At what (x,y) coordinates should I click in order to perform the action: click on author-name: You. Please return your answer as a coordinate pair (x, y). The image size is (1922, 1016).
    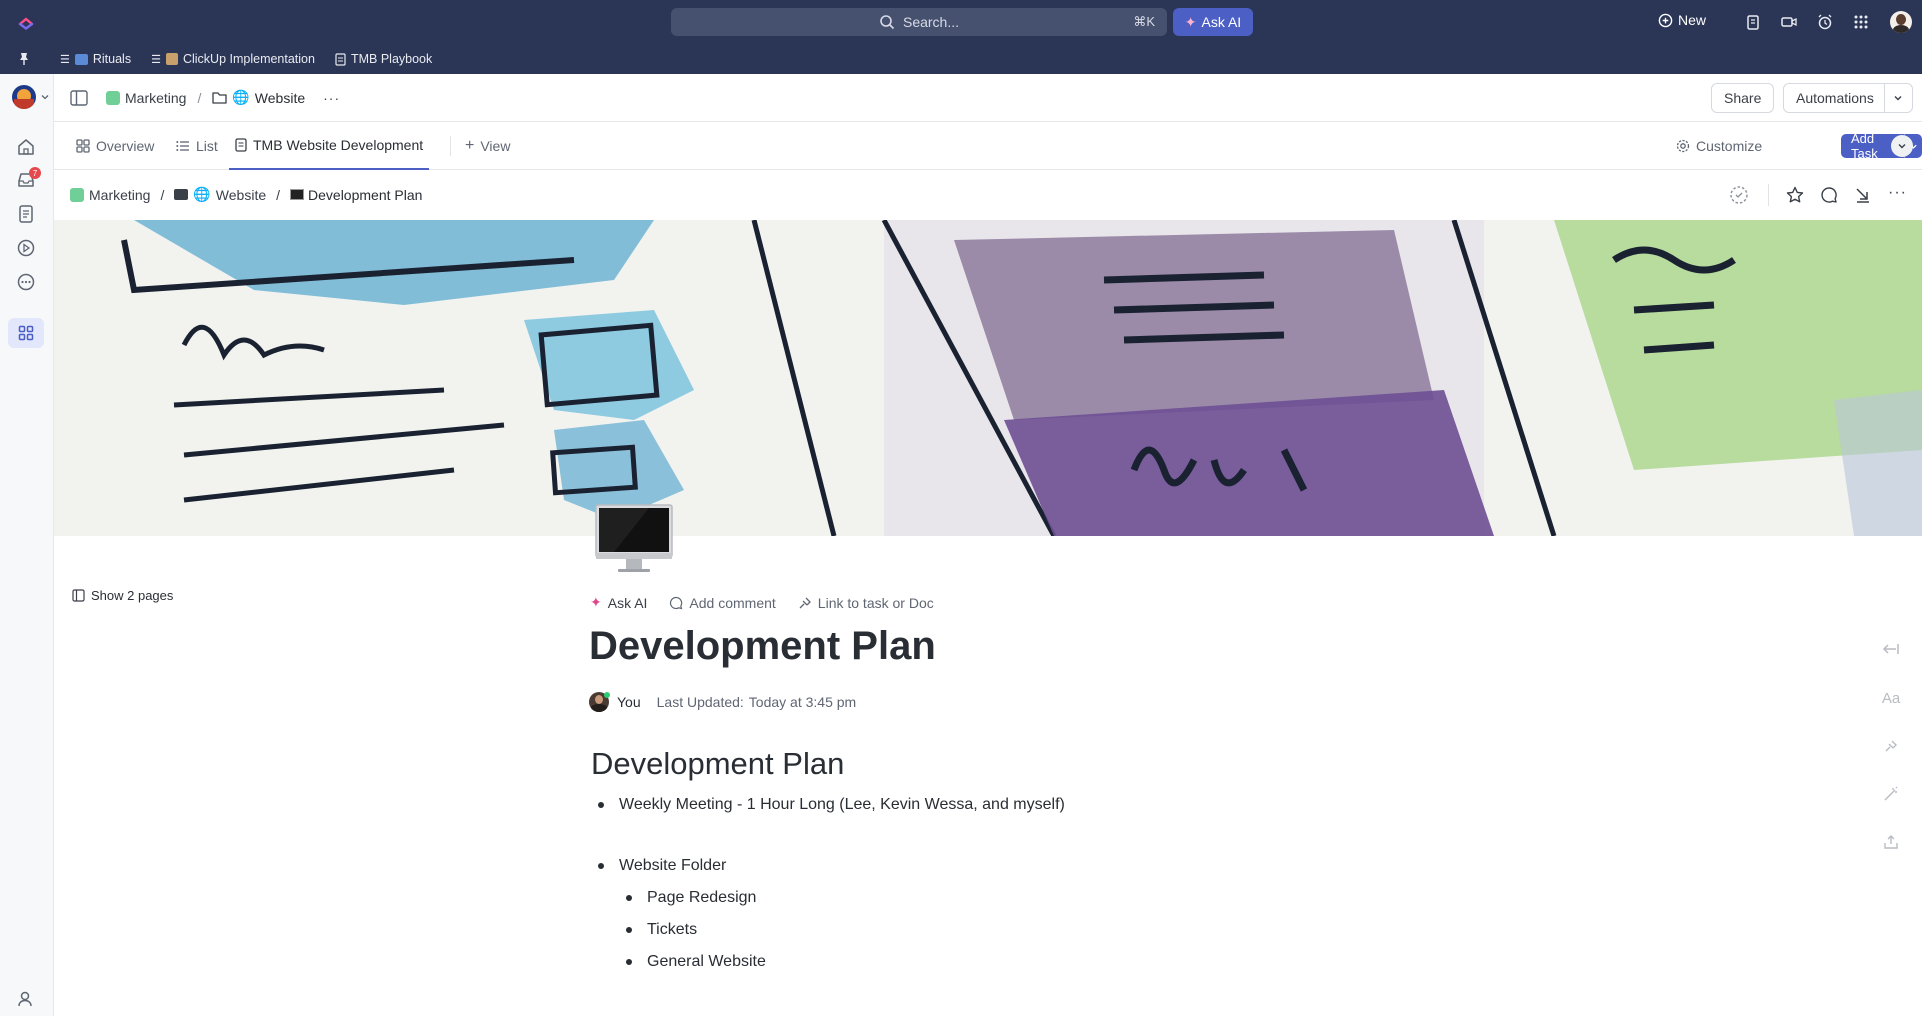
    Looking at the image, I should click on (629, 702).